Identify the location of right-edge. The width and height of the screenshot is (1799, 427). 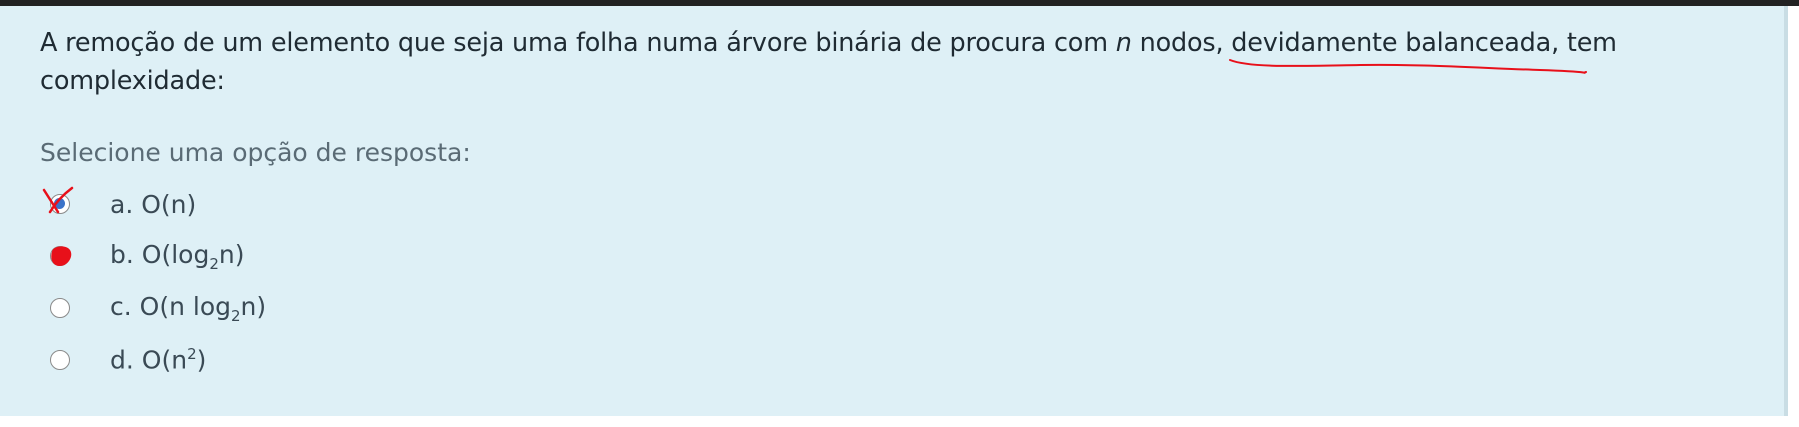
(1793, 216).